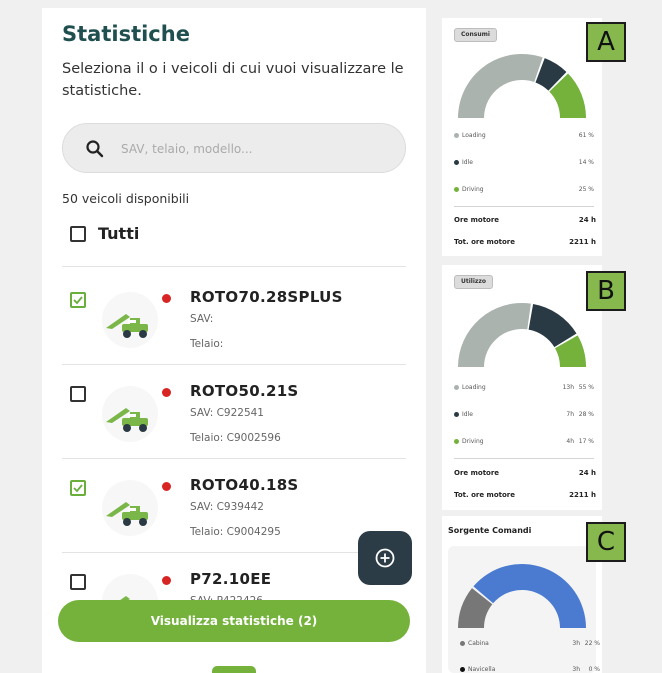 The width and height of the screenshot is (662, 673). Describe the element at coordinates (234, 324) in the screenshot. I see `vehicle-list-item: ROTO70.28SPLUS SAV: Telaio:` at that location.